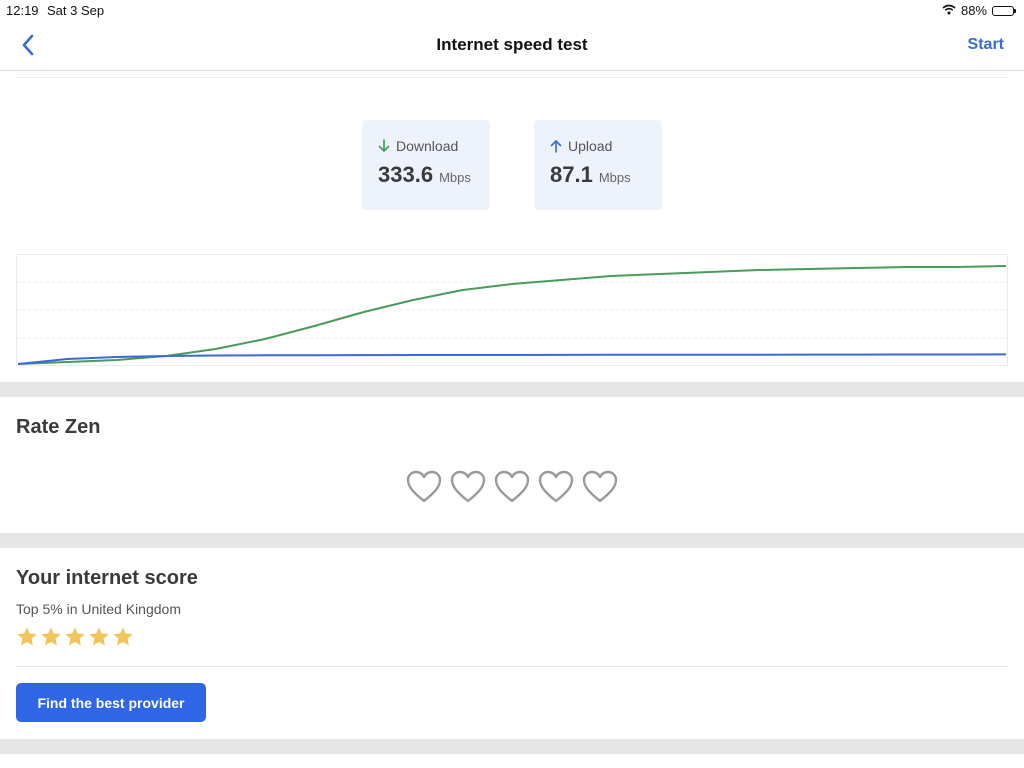 This screenshot has height=768, width=1024. What do you see at coordinates (1004, 10) in the screenshot?
I see `battery-icon` at bounding box center [1004, 10].